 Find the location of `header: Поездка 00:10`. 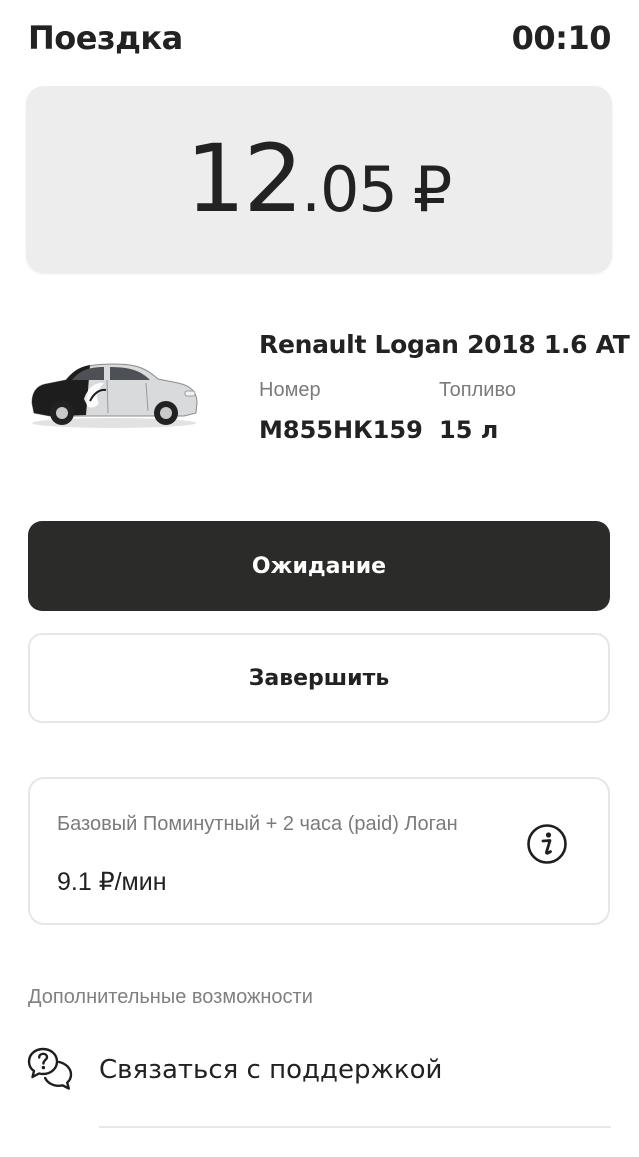

header: Поездка 00:10 is located at coordinates (320, 38).